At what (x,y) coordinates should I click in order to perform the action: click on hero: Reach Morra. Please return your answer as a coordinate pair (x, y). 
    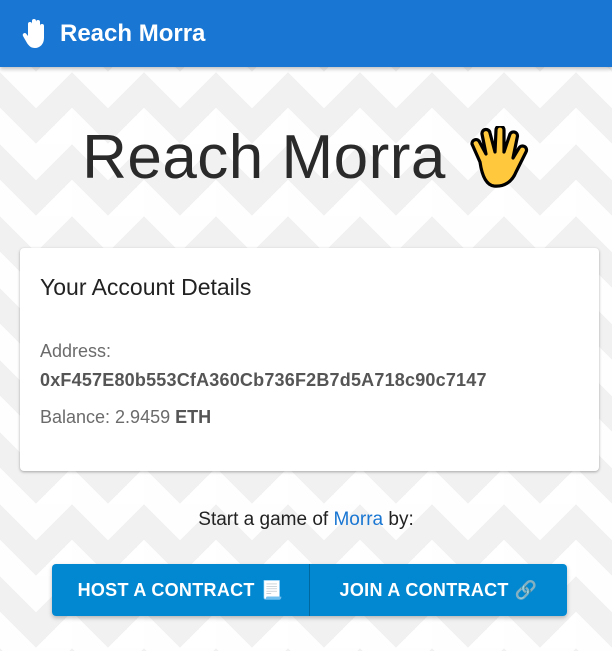
    Looking at the image, I should click on (306, 157).